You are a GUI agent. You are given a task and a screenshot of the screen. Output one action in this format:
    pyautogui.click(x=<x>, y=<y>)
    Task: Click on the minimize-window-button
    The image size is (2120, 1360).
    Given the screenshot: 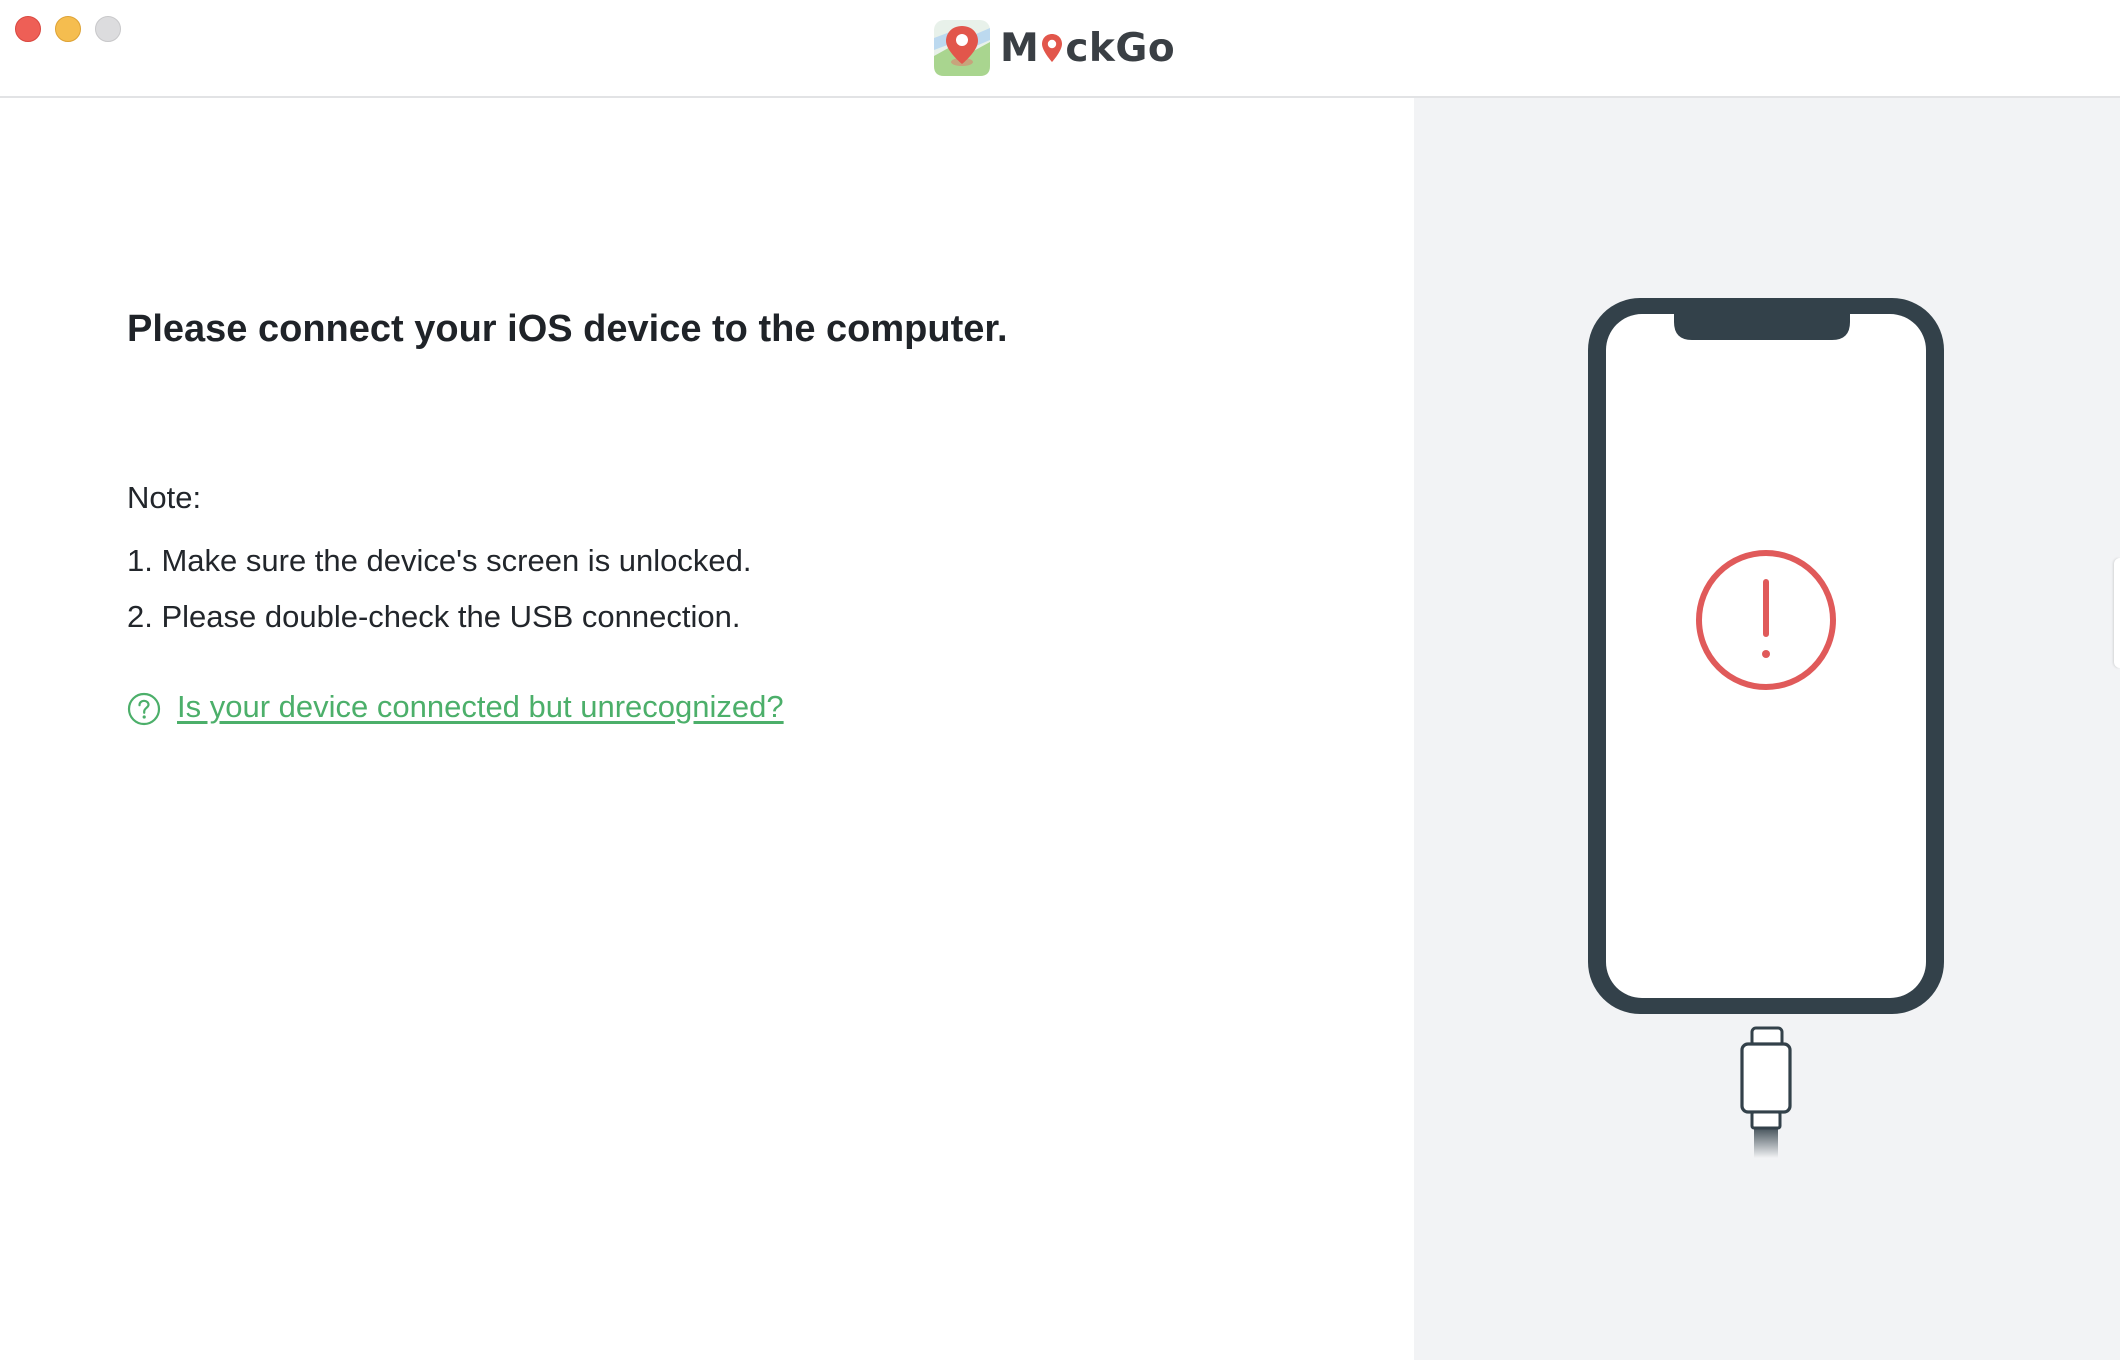 What is the action you would take?
    pyautogui.click(x=68, y=29)
    